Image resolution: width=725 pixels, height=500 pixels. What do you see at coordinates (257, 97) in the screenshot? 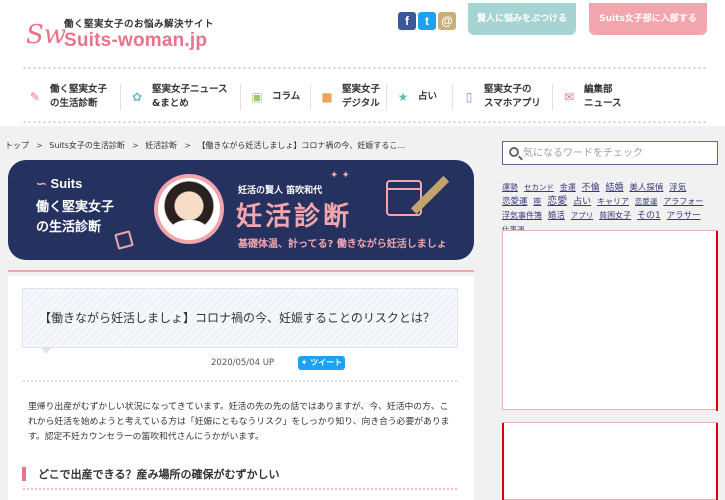
I see `book-icon: ▣` at bounding box center [257, 97].